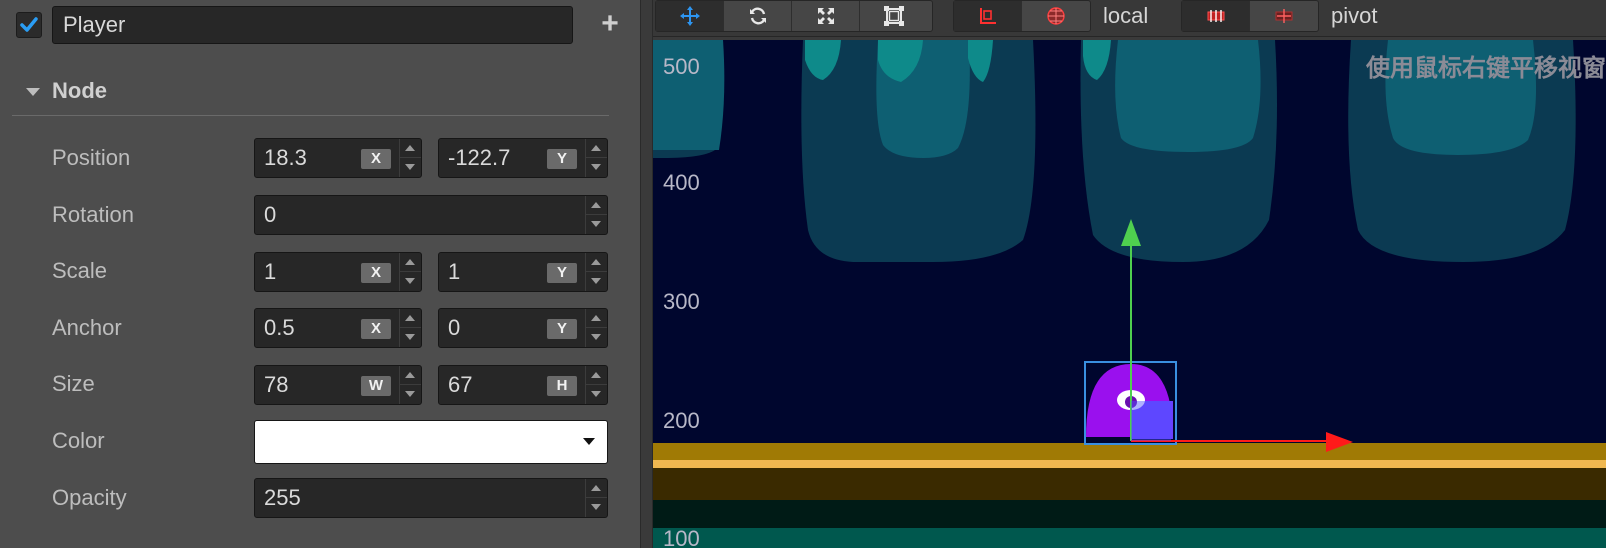  What do you see at coordinates (91, 157) in the screenshot?
I see `position-label: Position` at bounding box center [91, 157].